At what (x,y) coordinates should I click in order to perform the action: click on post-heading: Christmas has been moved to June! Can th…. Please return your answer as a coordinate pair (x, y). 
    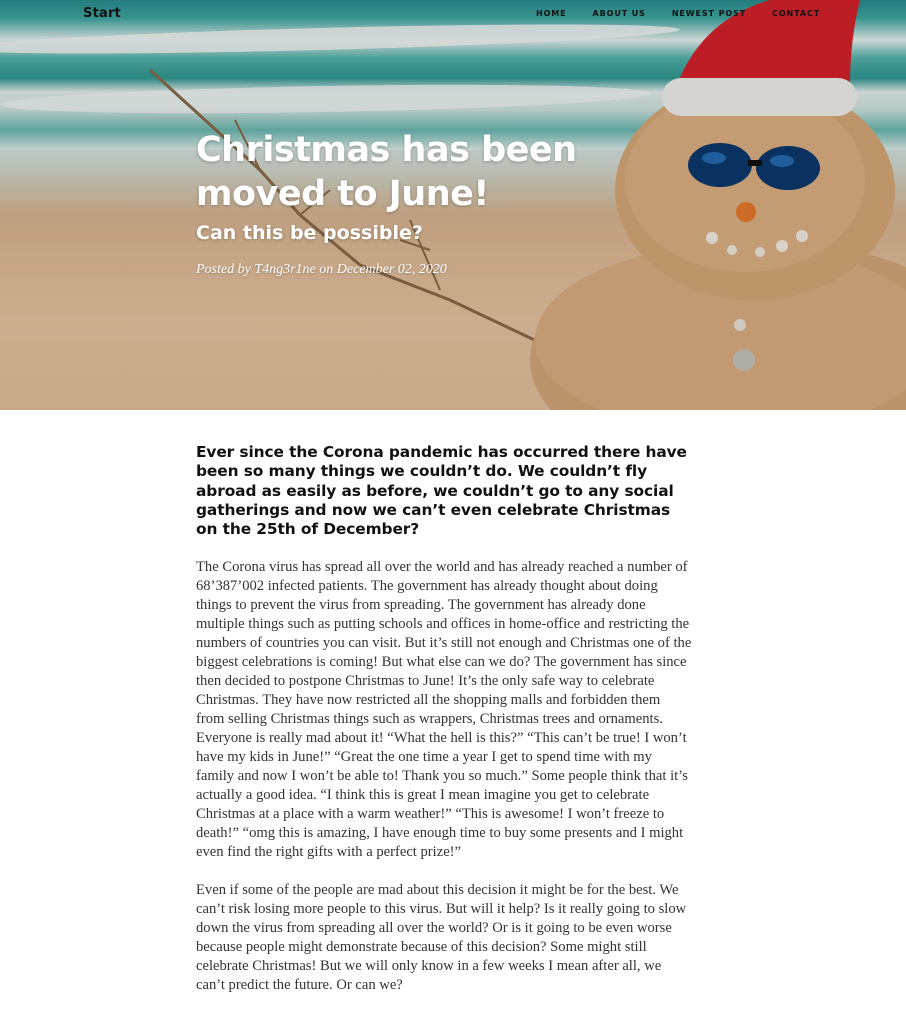
    Looking at the image, I should click on (411, 203).